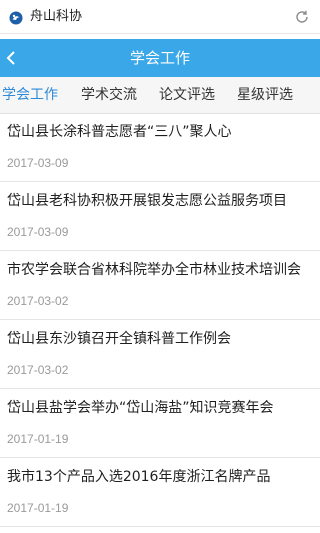  I want to click on app-header: 学会工作, so click(160, 58).